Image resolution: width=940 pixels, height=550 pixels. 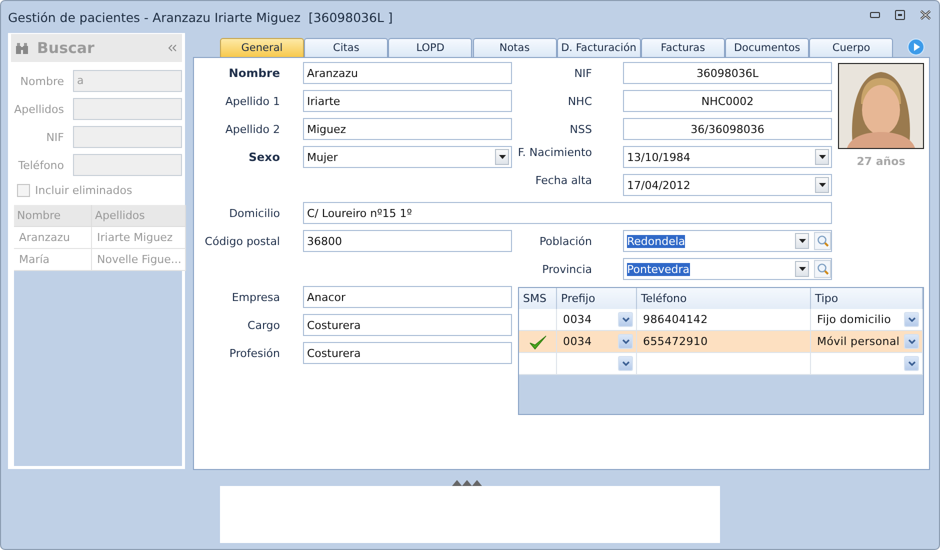 I want to click on table-cell: Móvil personal, so click(x=858, y=341).